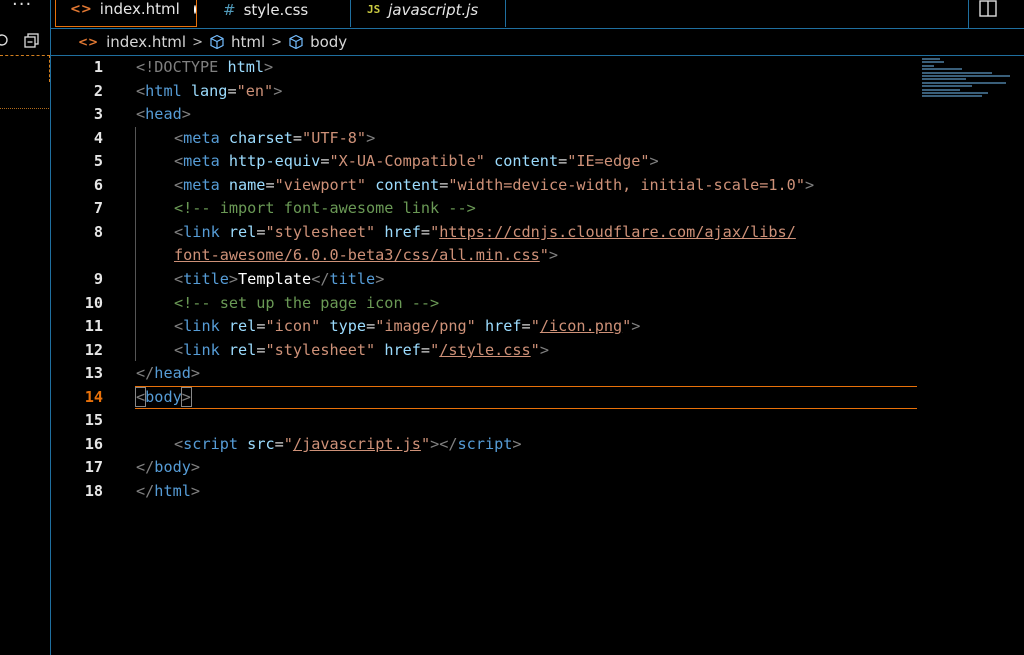 The width and height of the screenshot is (1024, 655). Describe the element at coordinates (93, 373) in the screenshot. I see `line-number: 13` at that location.